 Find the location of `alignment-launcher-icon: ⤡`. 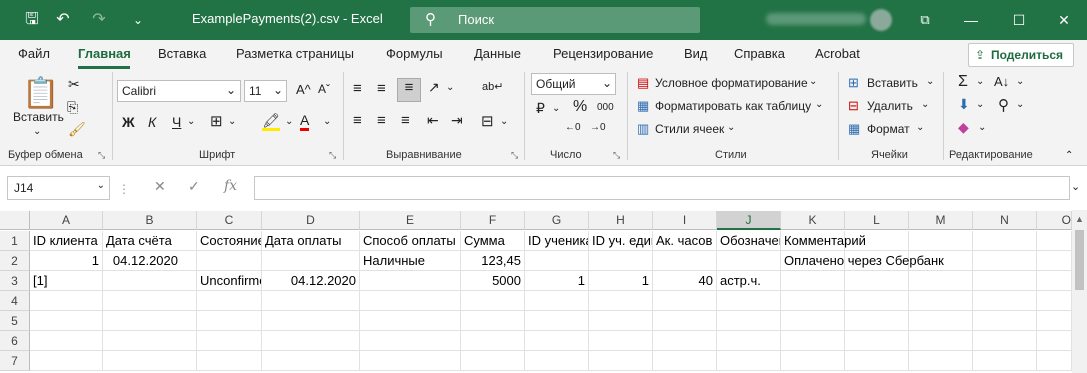

alignment-launcher-icon: ⤡ is located at coordinates (514, 155).